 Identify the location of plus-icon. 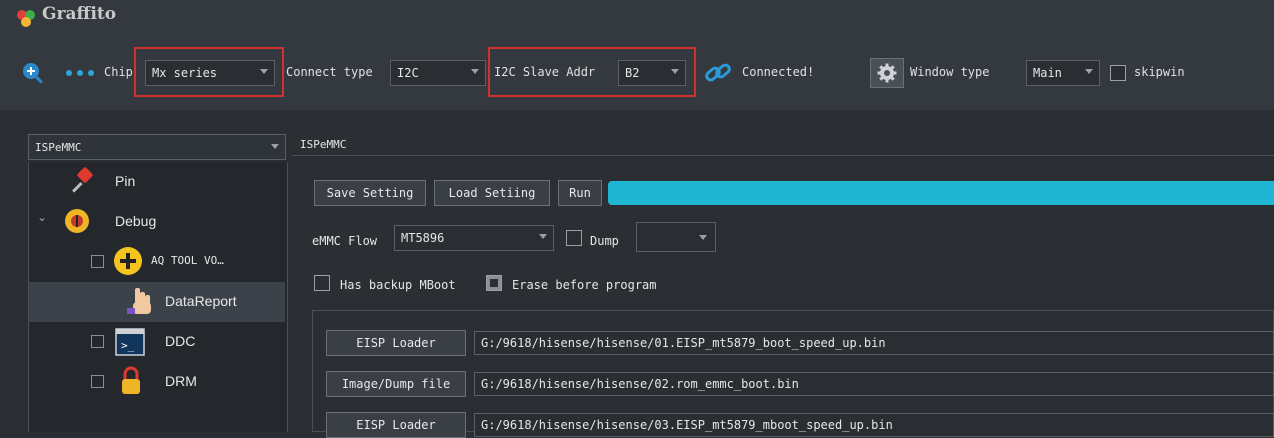
(128, 261).